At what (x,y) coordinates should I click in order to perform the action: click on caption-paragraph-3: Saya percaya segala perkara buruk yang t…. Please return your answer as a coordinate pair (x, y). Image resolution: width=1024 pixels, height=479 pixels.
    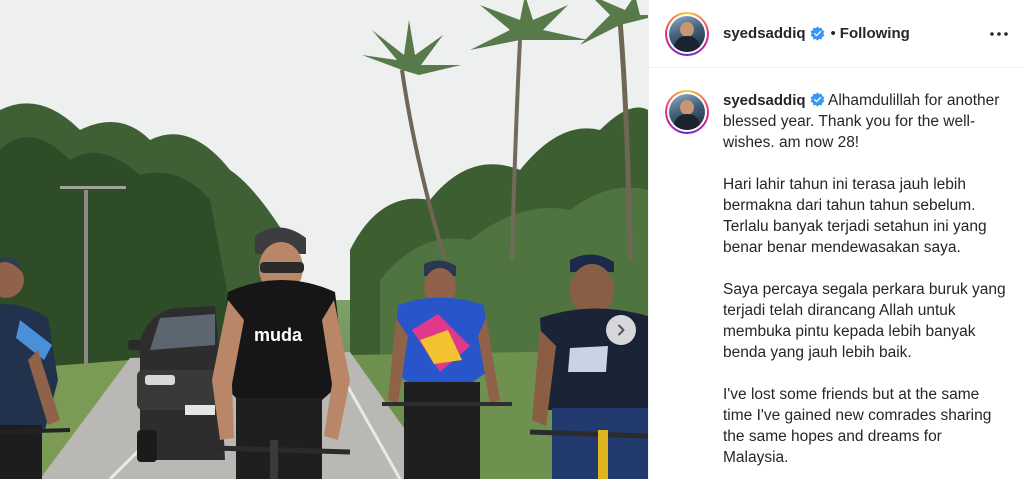
    Looking at the image, I should click on (864, 321).